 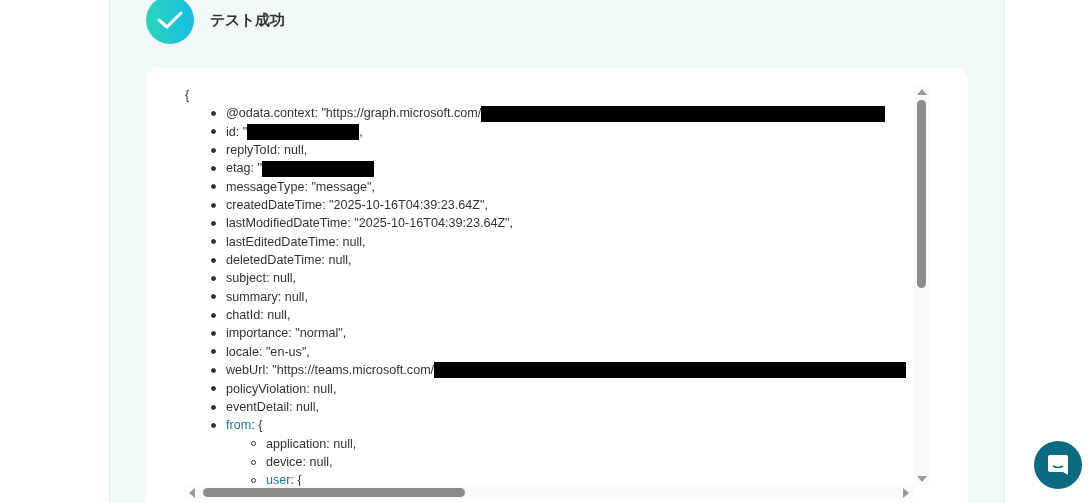 I want to click on vertical-scrollbar, so click(x=921, y=286).